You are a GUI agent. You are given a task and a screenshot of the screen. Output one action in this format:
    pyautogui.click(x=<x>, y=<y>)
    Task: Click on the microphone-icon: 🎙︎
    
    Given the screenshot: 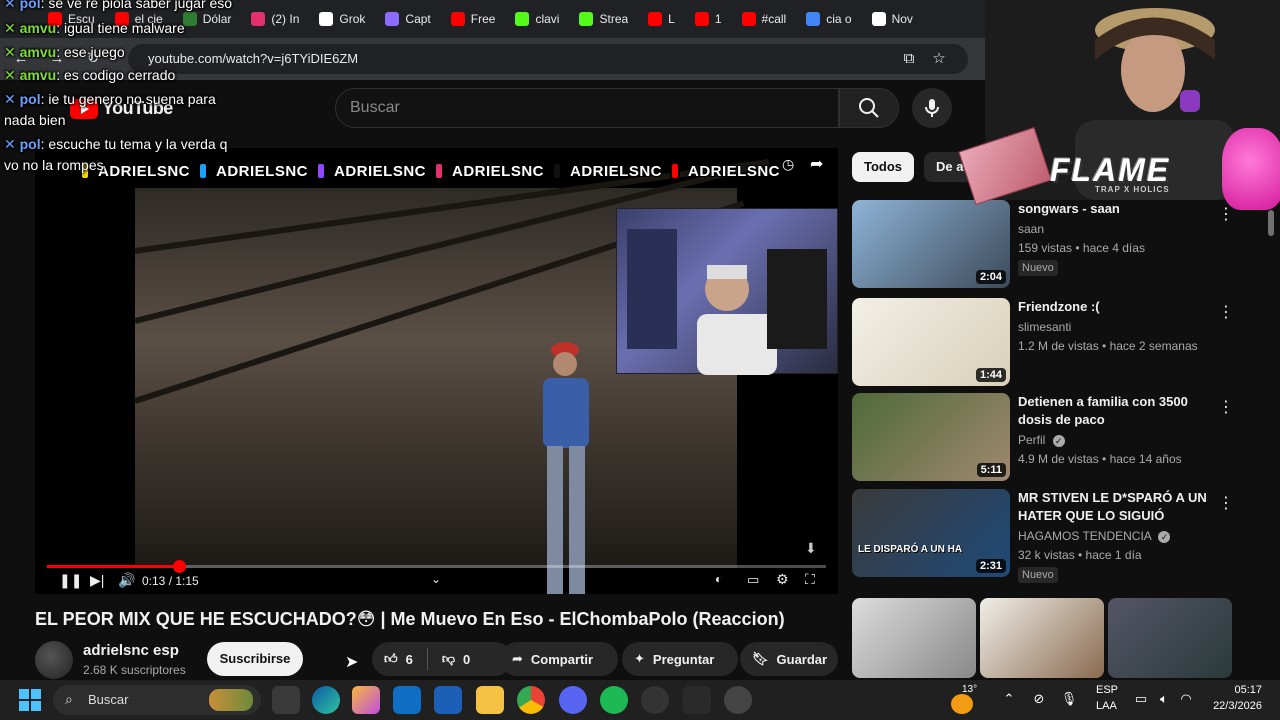 What is the action you would take?
    pyautogui.click(x=1069, y=699)
    